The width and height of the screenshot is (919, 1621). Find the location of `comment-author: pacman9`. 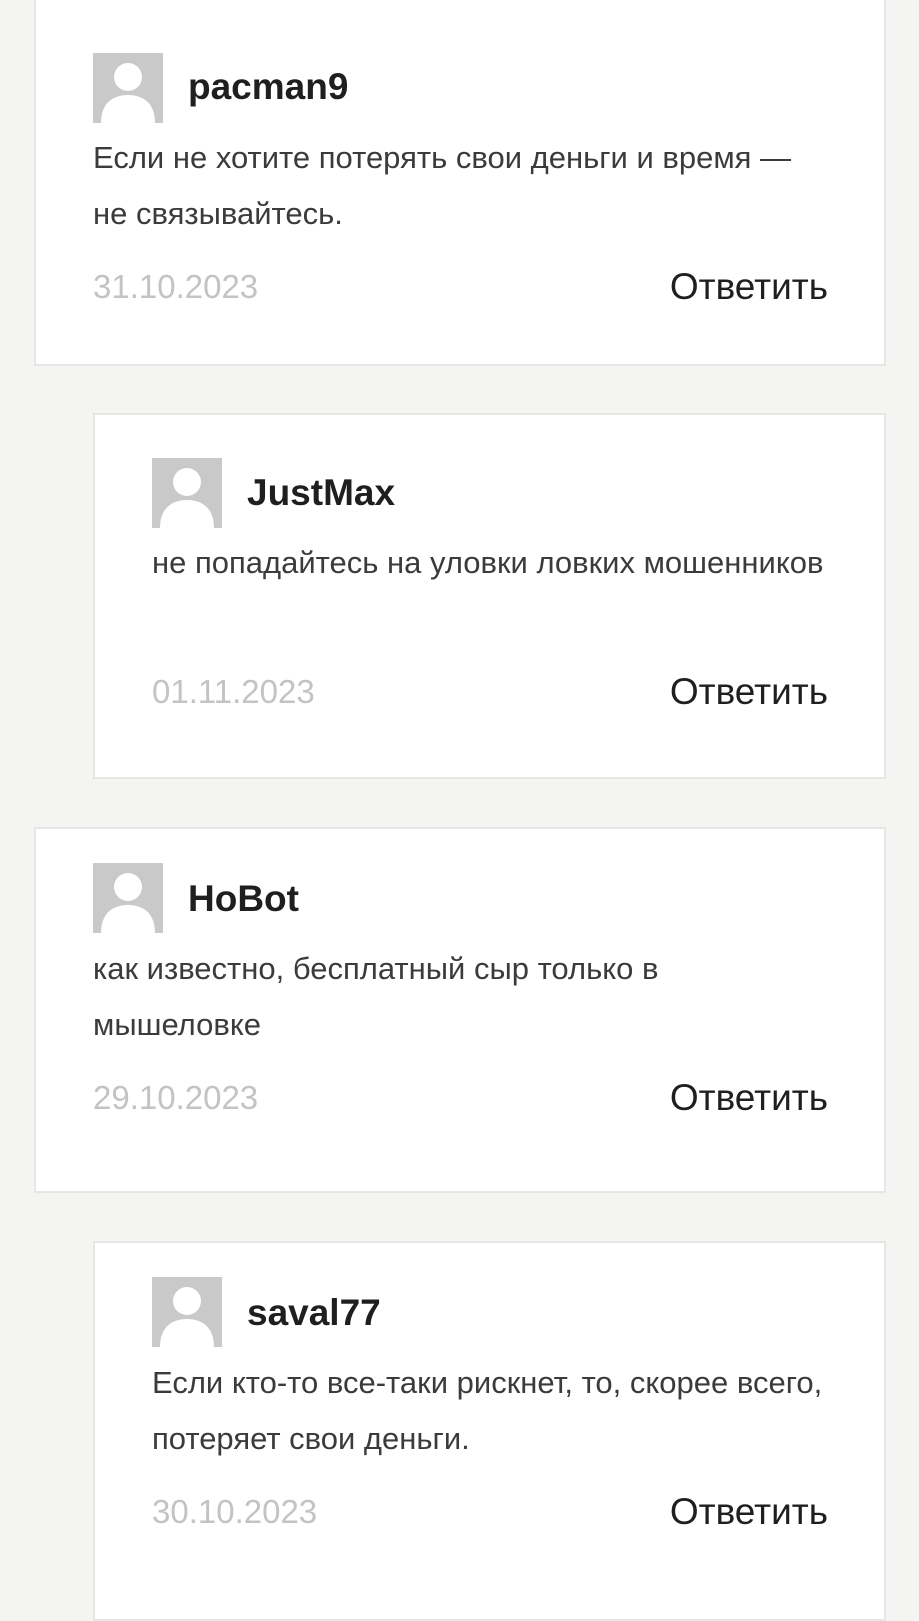

comment-author: pacman9 is located at coordinates (268, 86).